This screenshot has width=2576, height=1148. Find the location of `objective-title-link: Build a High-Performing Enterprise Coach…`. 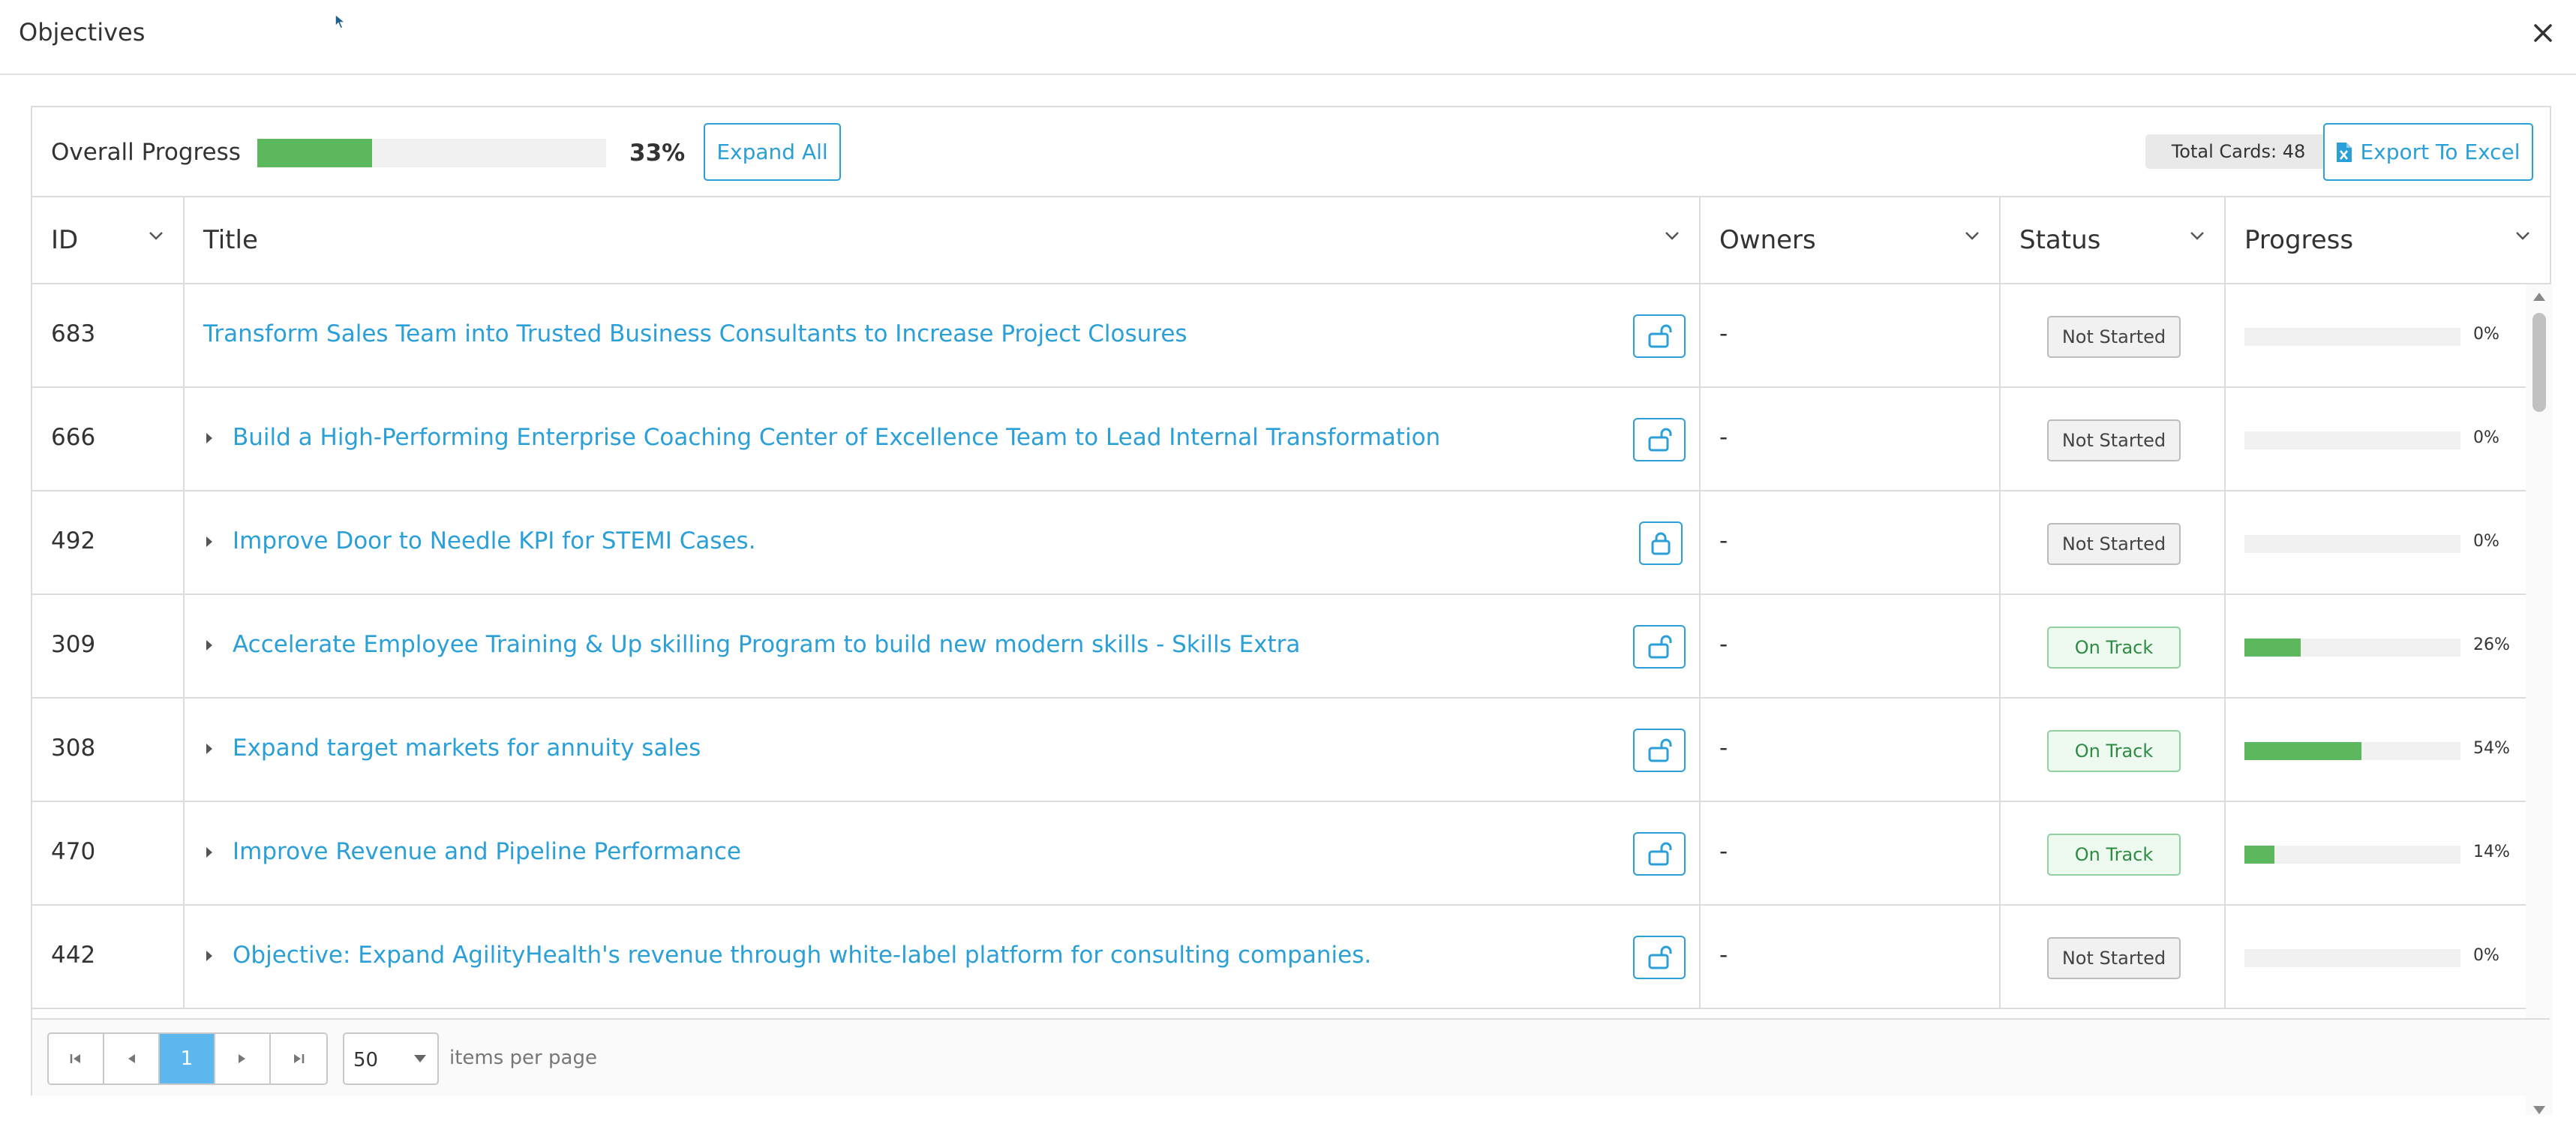

objective-title-link: Build a High-Performing Enterprise Coach… is located at coordinates (836, 438).